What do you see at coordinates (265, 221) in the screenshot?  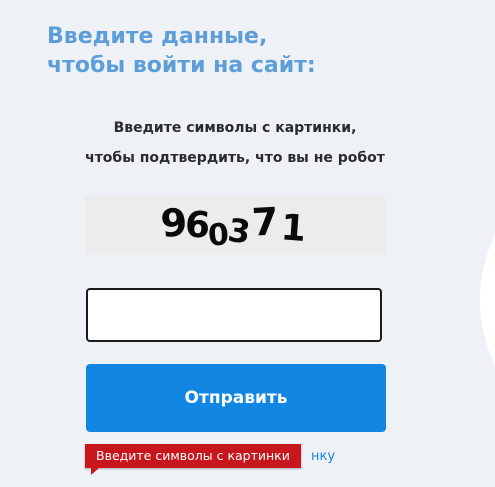 I see `captcha-char: 7` at bounding box center [265, 221].